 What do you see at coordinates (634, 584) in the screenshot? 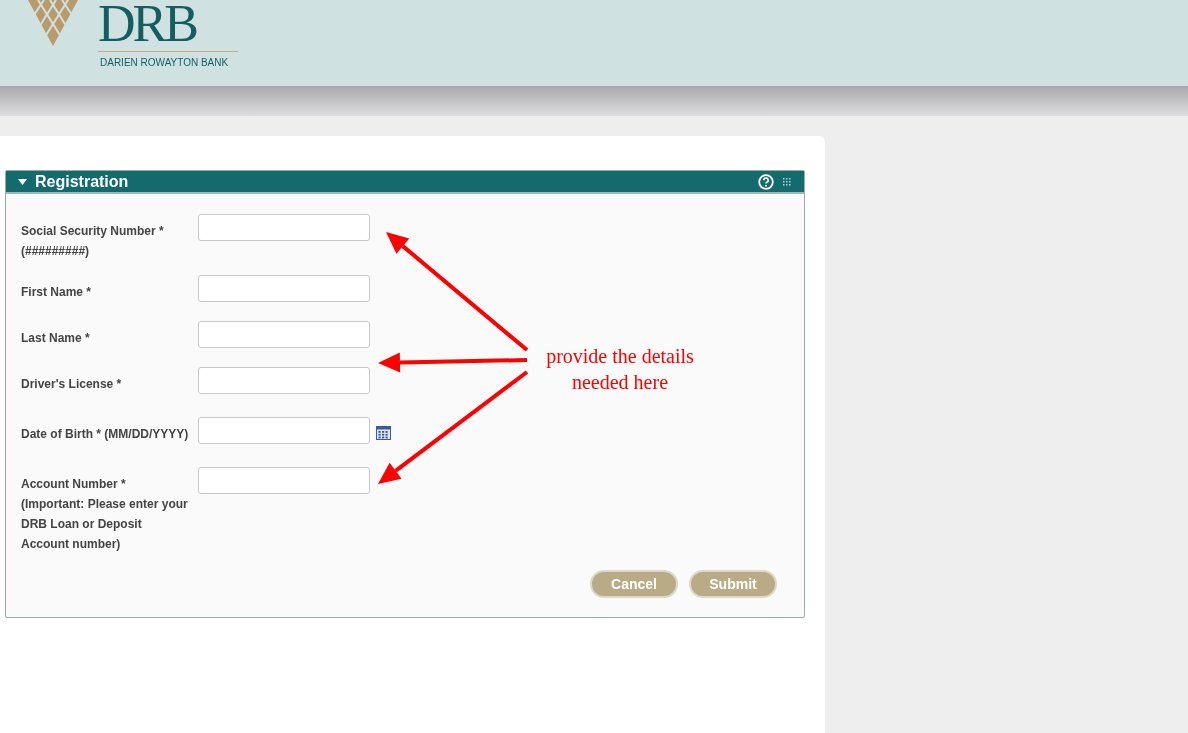
I see `form-button: Cancel` at bounding box center [634, 584].